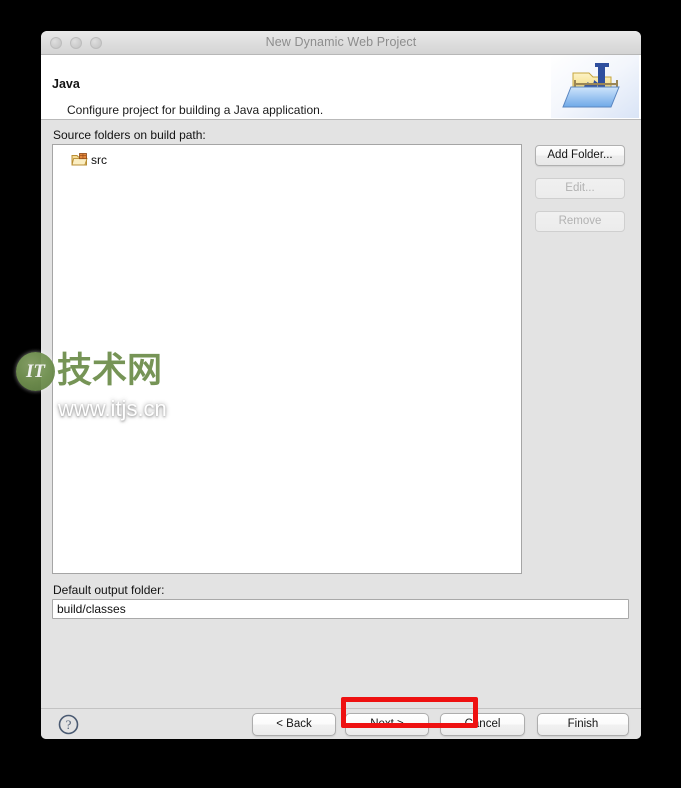  What do you see at coordinates (387, 724) in the screenshot?
I see `next-button: Next >` at bounding box center [387, 724].